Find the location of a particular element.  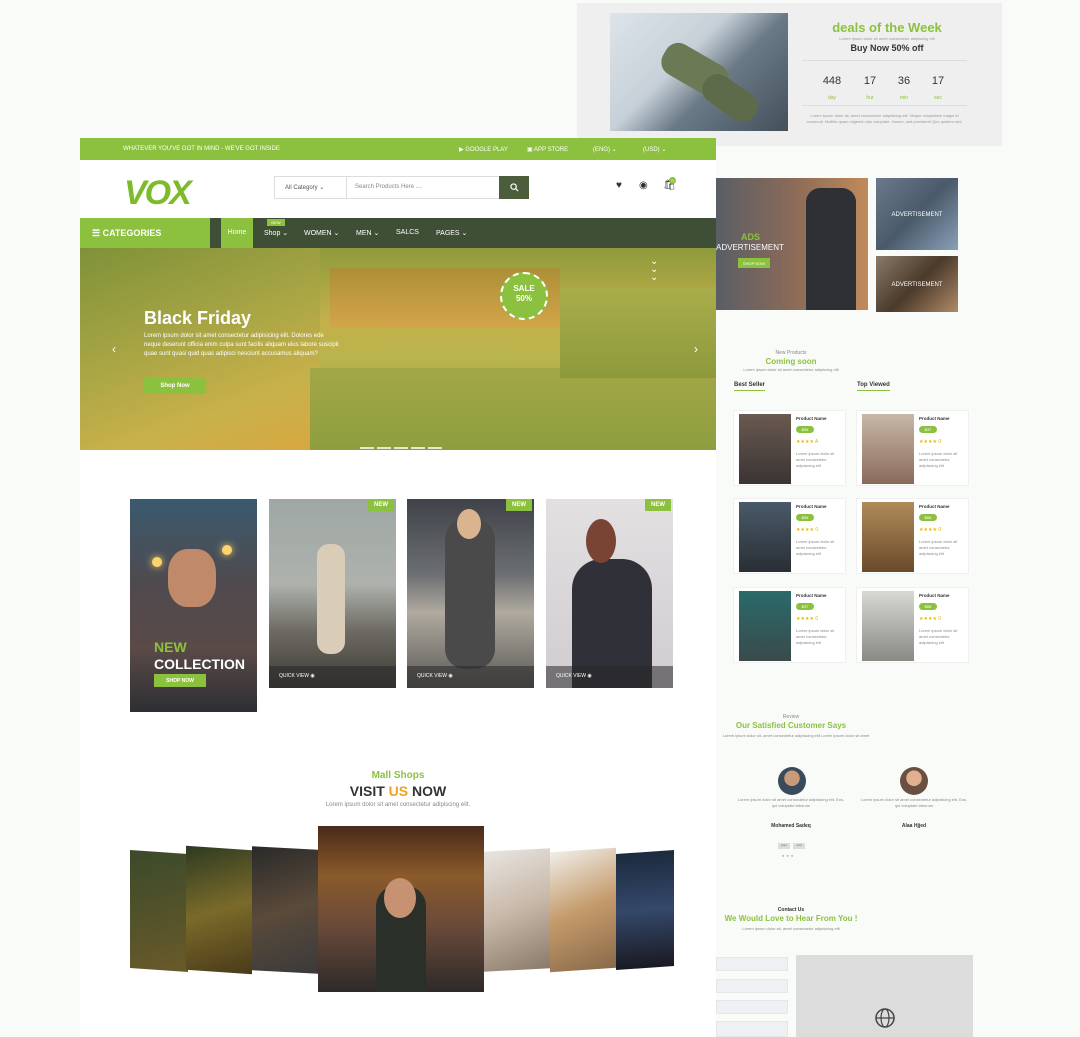

countdown-minutes: 36 min is located at coordinates (904, 88).